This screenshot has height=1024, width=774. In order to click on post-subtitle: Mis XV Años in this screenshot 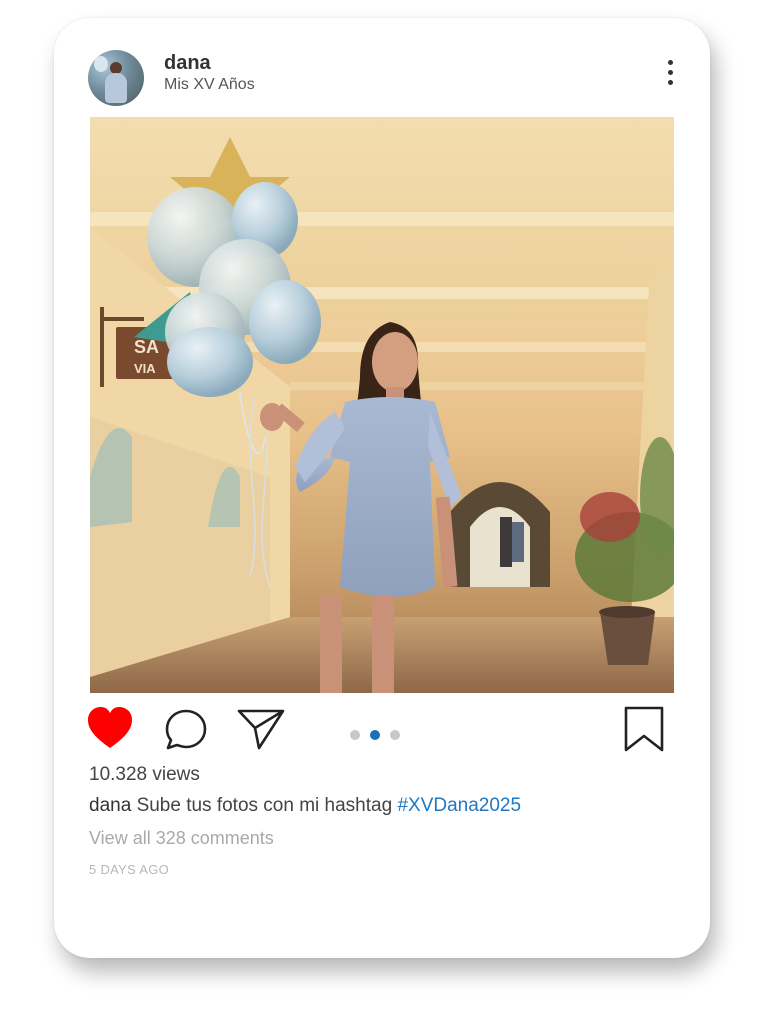, I will do `click(209, 84)`.